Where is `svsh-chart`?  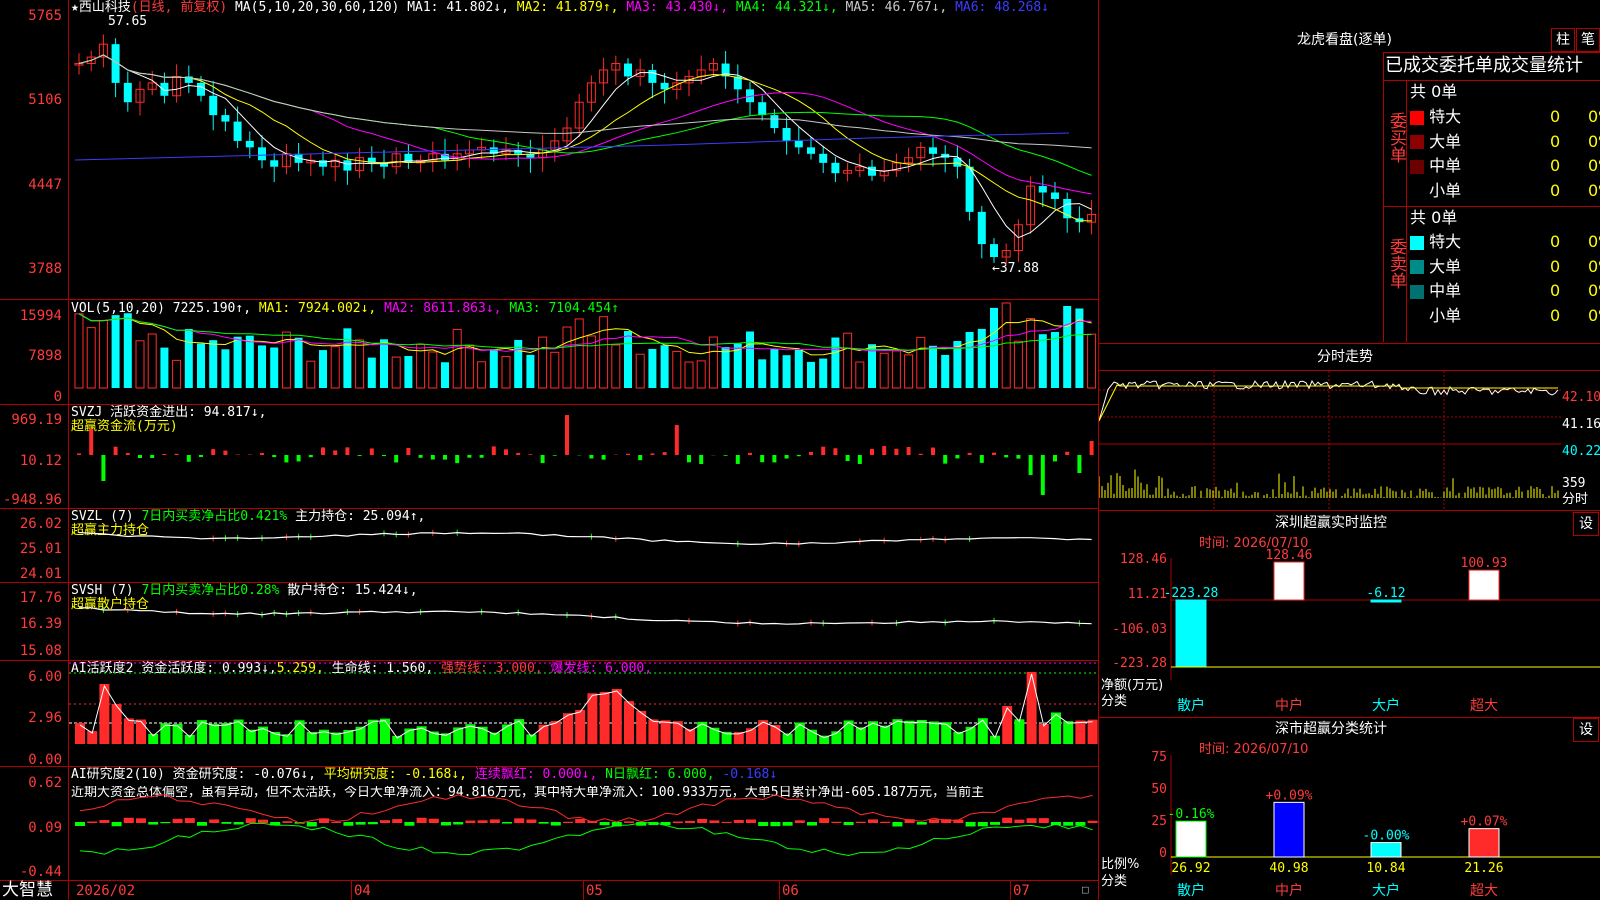 svsh-chart is located at coordinates (583, 621).